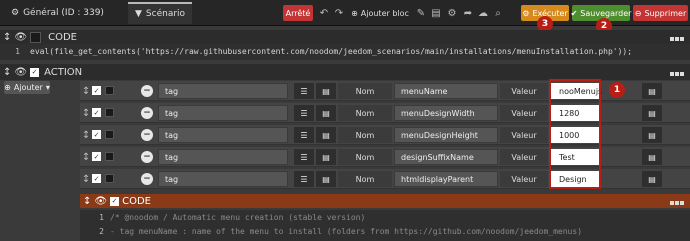  I want to click on code-block-2-title: CODE, so click(136, 201).